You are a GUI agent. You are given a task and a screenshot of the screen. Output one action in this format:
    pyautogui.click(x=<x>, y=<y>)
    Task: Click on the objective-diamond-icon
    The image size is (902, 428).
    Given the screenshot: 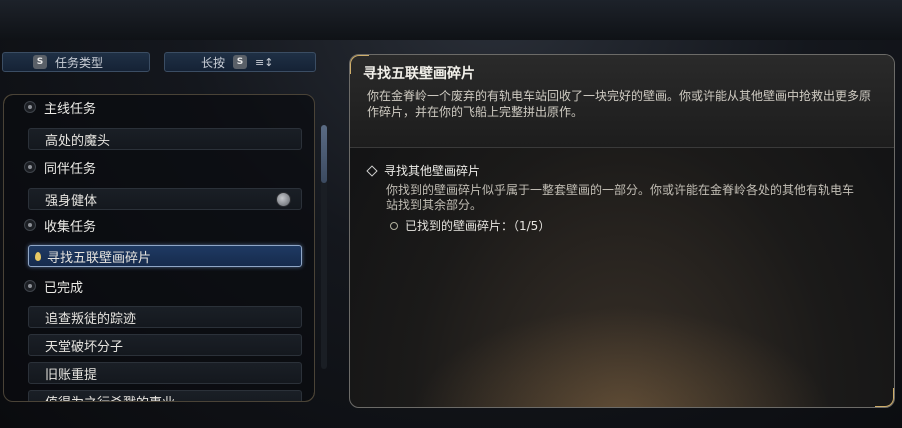 What is the action you would take?
    pyautogui.click(x=372, y=170)
    